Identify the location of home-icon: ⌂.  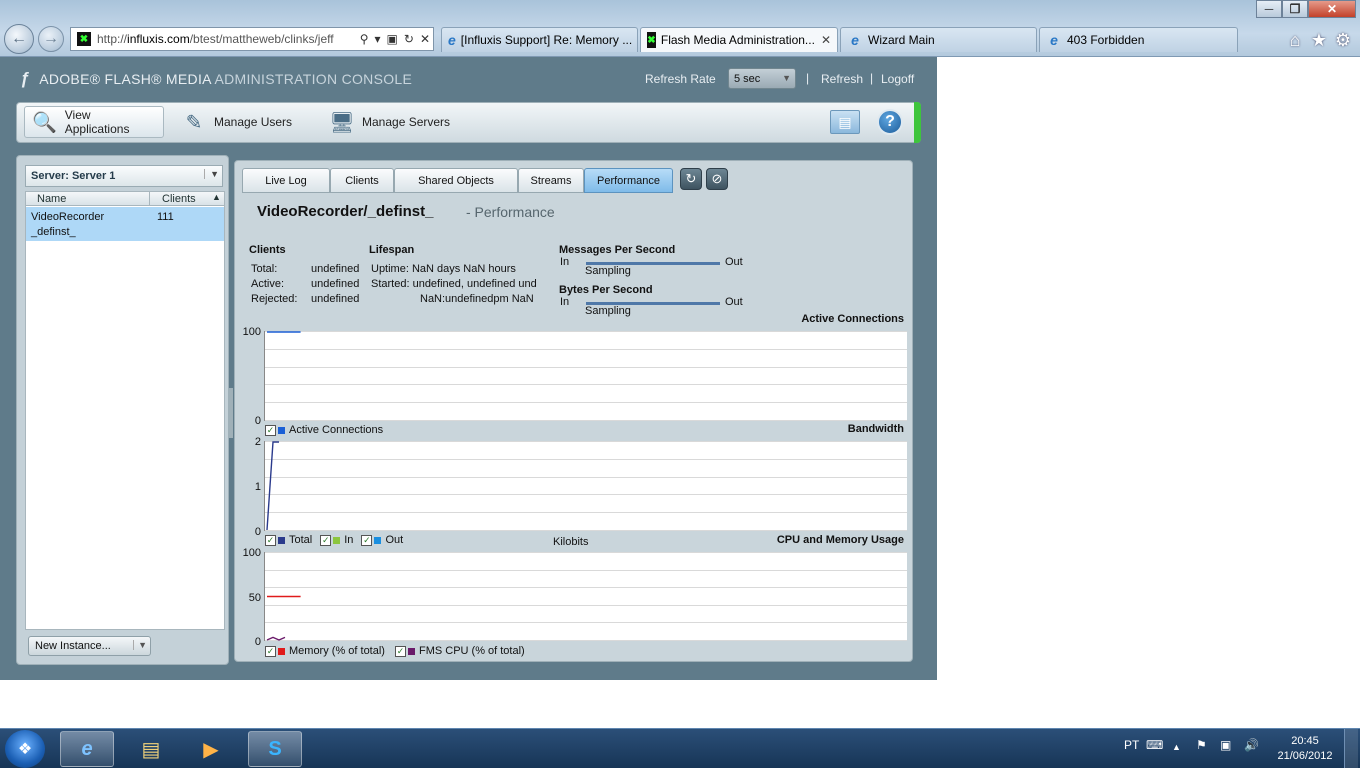
(1295, 40).